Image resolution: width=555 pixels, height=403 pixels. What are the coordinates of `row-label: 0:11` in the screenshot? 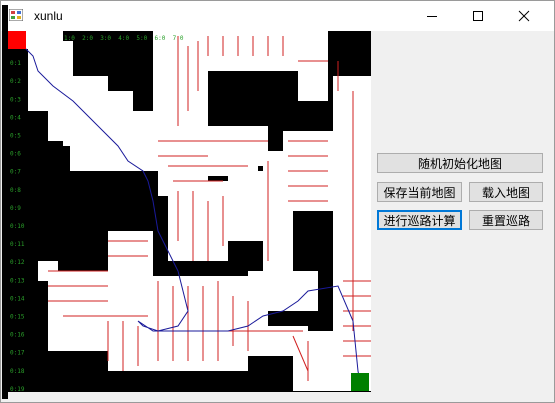 It's located at (17, 244).